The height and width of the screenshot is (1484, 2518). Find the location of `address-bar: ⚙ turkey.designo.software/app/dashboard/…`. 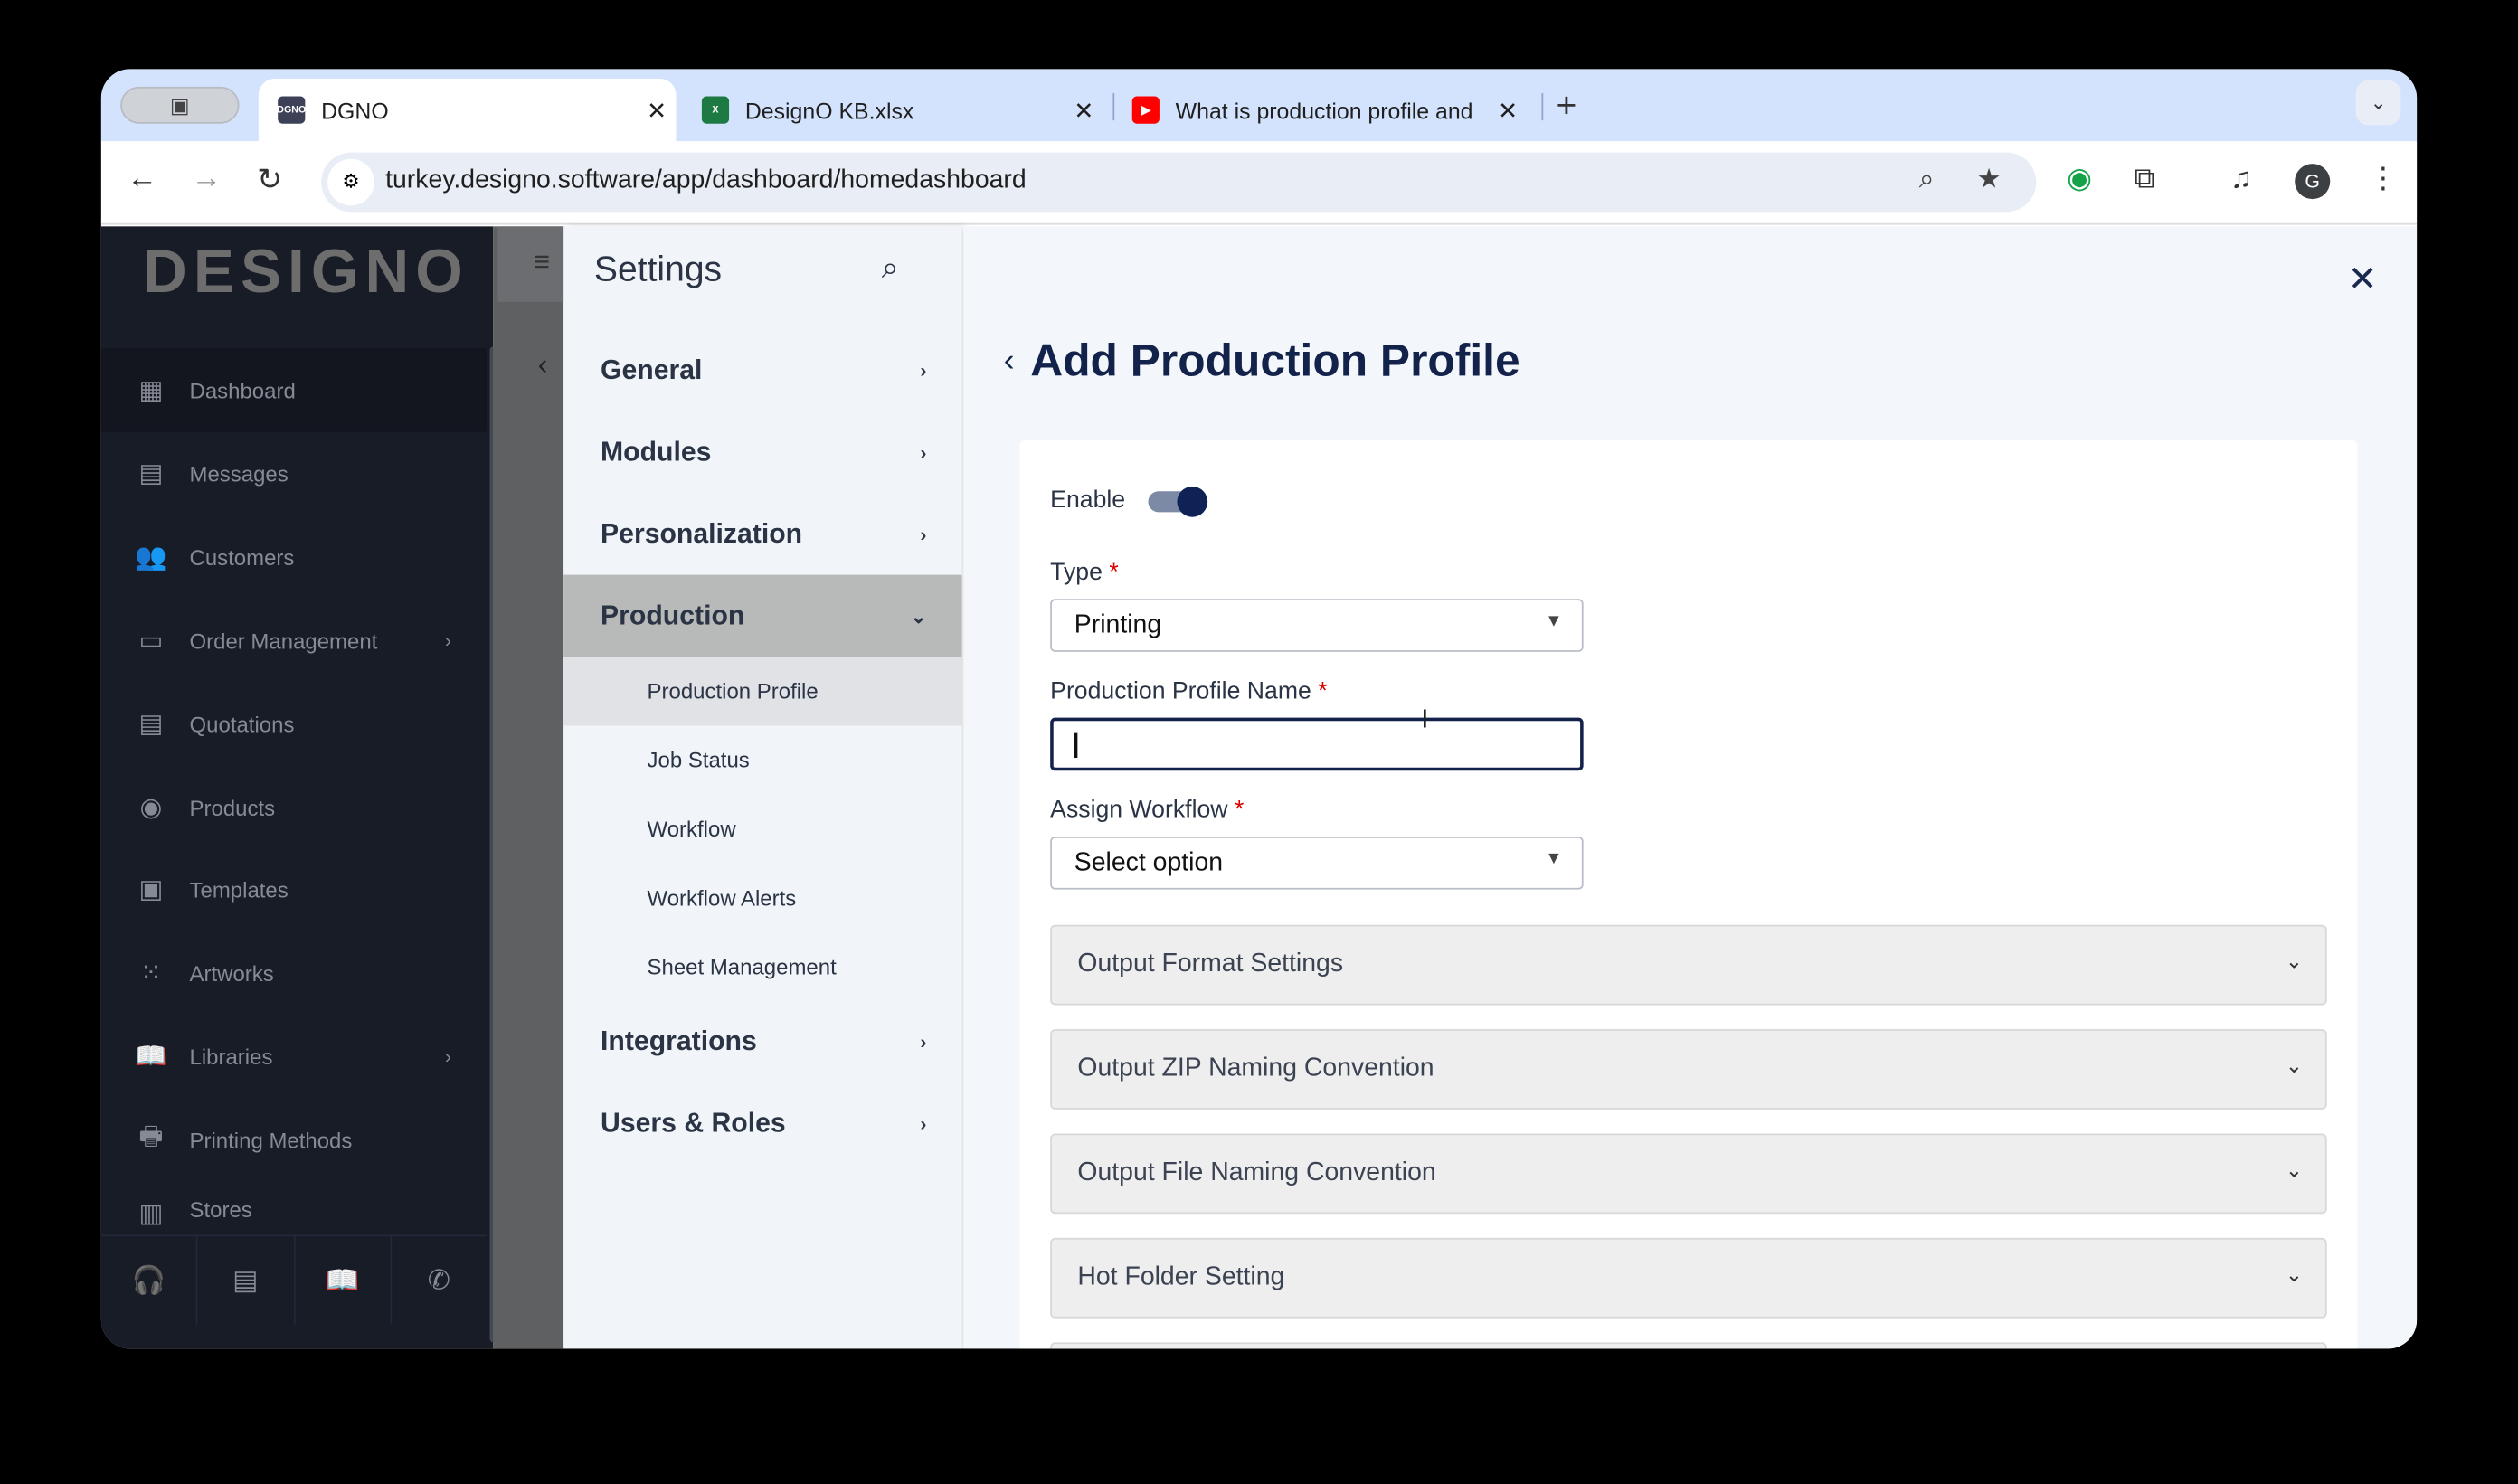

address-bar: ⚙ turkey.designo.software/app/dashboard/… is located at coordinates (1179, 182).